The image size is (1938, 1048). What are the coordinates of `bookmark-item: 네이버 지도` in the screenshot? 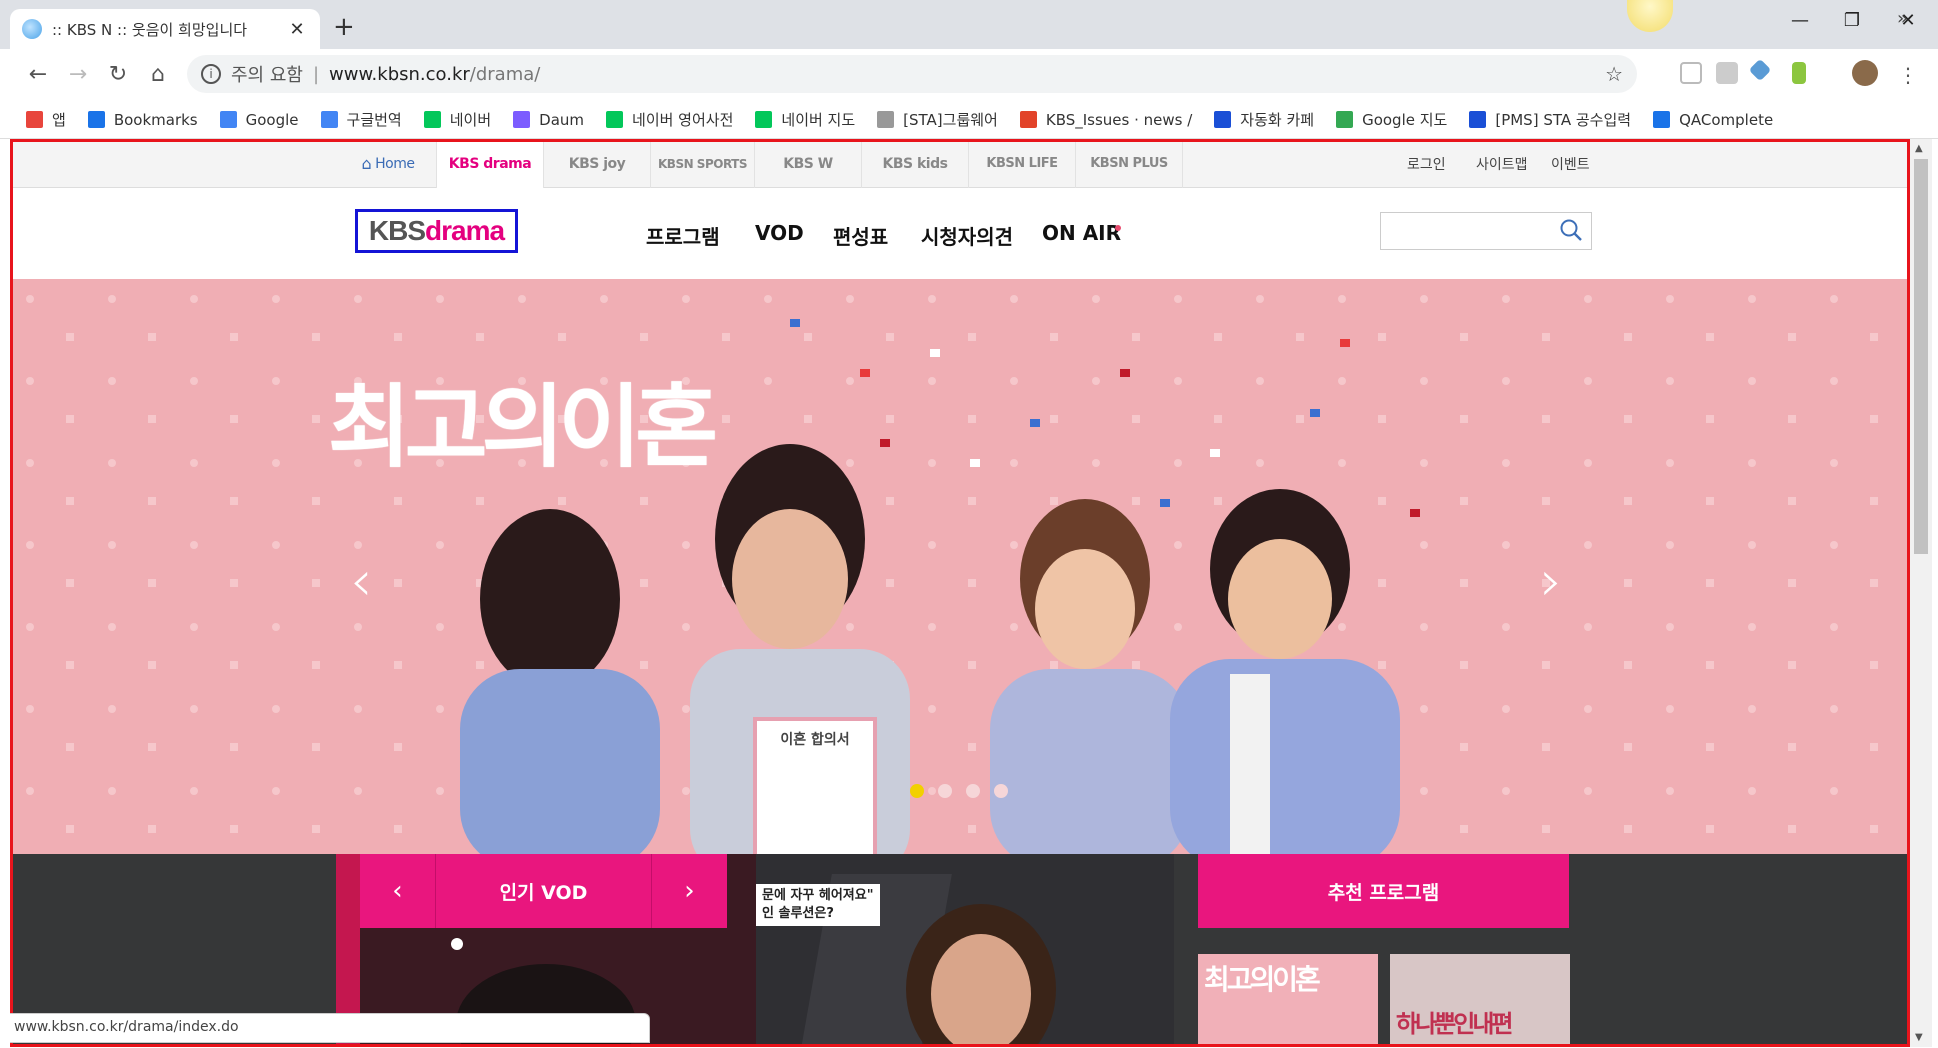 It's located at (805, 119).